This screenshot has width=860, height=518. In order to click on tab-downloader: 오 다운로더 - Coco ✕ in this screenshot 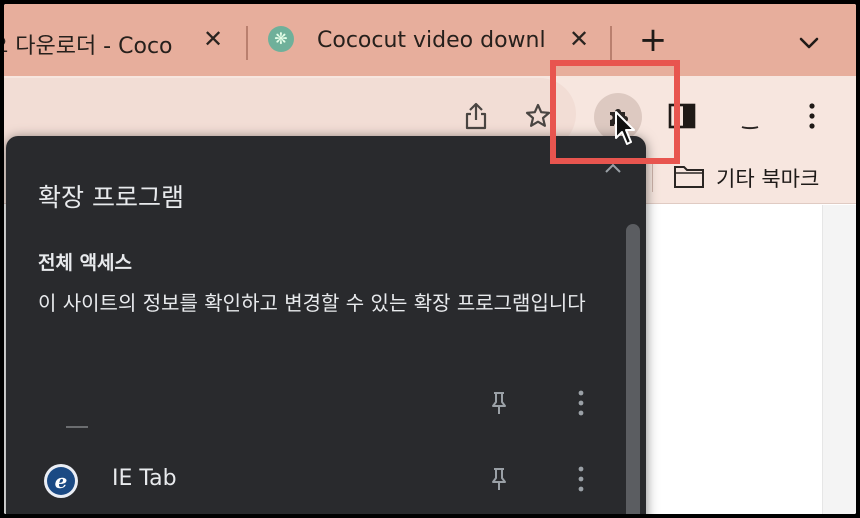, I will do `click(123, 40)`.